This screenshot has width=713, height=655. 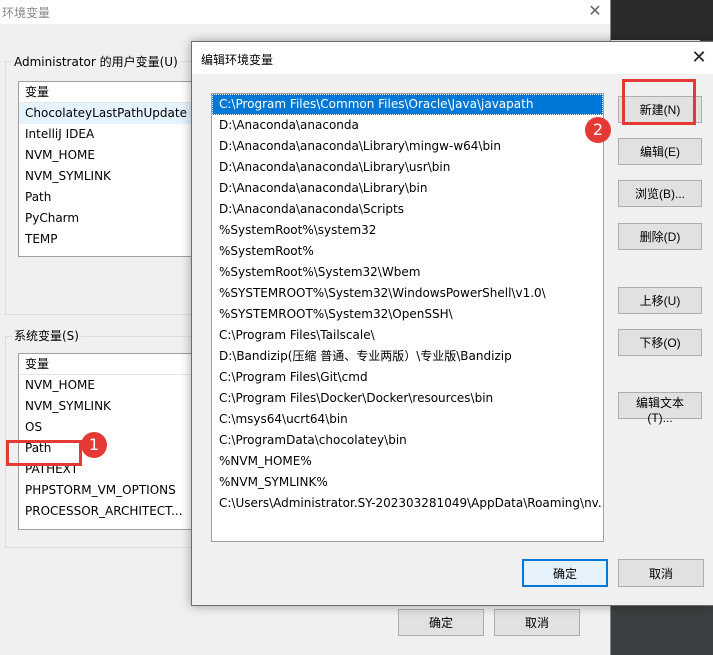 I want to click on path-entry-row: %SystemRoot%\system32, so click(x=407, y=230).